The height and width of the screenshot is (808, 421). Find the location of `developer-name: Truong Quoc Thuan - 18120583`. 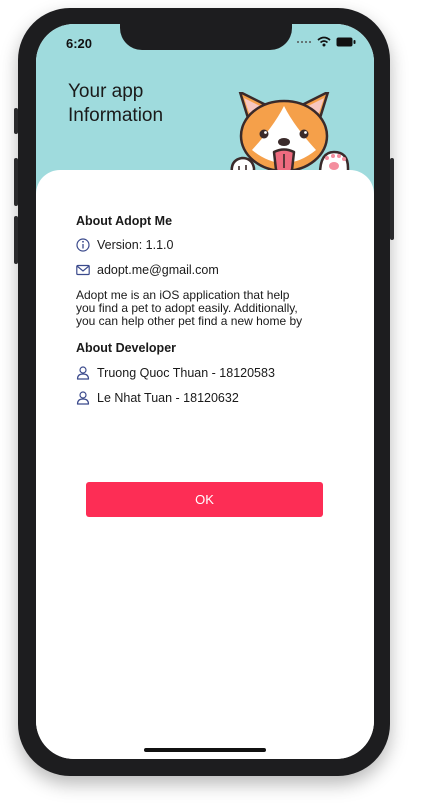

developer-name: Truong Quoc Thuan - 18120583 is located at coordinates (186, 373).